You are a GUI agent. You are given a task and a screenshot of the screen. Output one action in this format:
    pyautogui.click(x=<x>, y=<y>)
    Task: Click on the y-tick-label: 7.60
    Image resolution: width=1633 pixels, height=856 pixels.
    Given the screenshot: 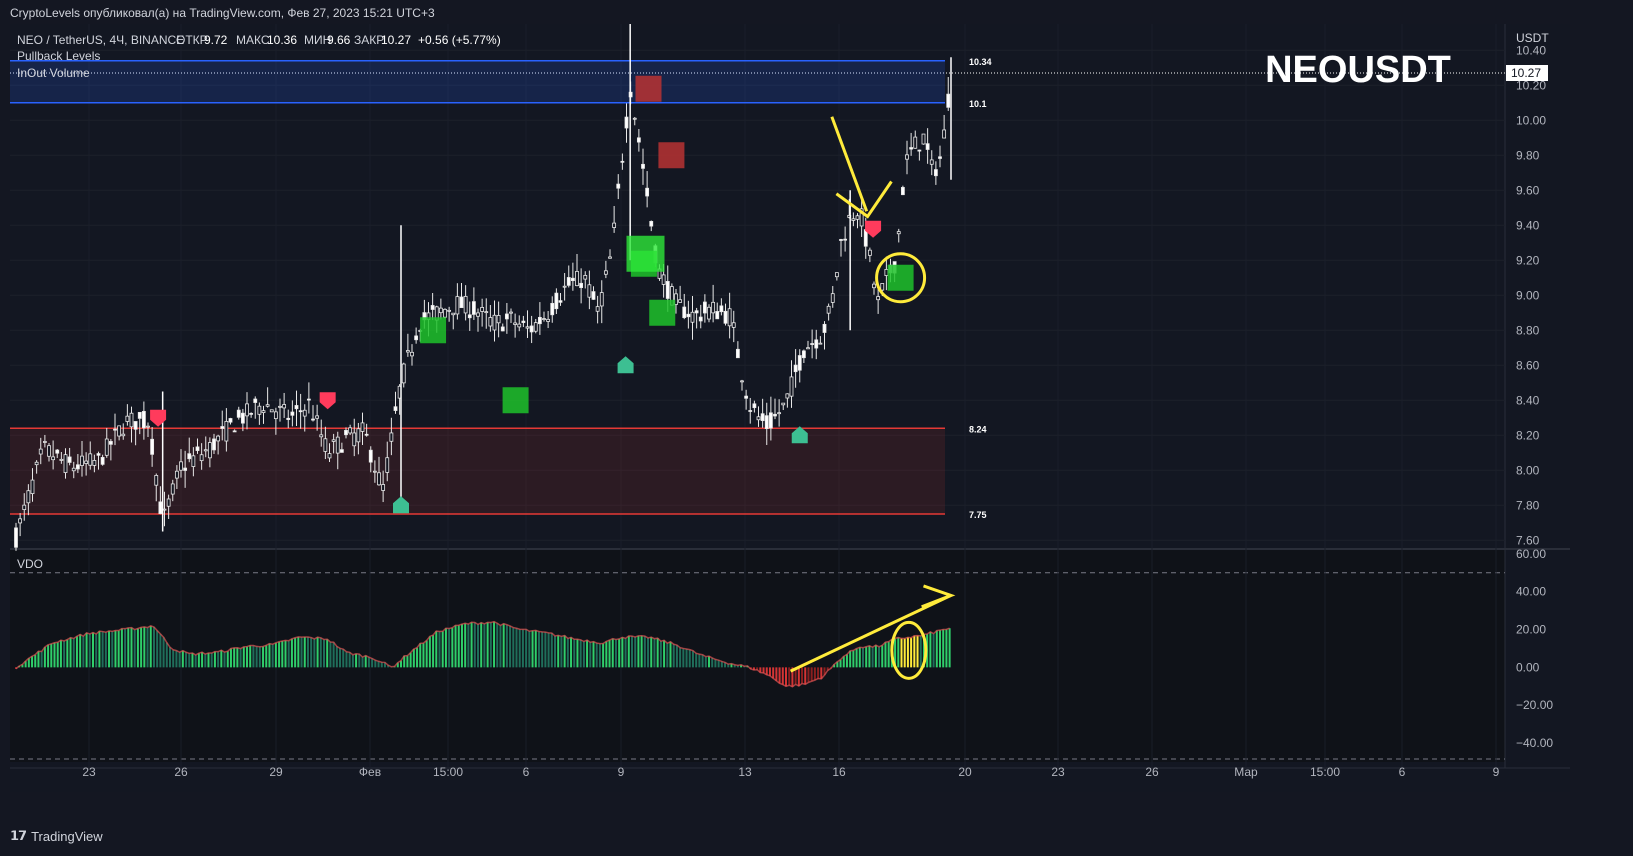 What is the action you would take?
    pyautogui.click(x=1528, y=540)
    